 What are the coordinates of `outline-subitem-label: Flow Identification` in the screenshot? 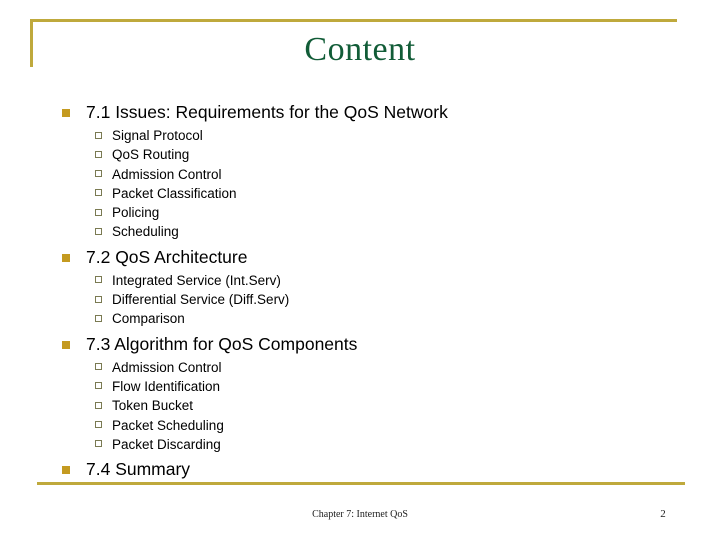 It's located at (166, 386).